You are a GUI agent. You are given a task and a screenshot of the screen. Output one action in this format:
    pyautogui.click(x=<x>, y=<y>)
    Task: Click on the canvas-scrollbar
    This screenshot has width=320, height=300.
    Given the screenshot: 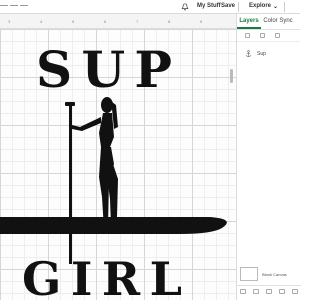 What is the action you would take?
    pyautogui.click(x=231, y=76)
    